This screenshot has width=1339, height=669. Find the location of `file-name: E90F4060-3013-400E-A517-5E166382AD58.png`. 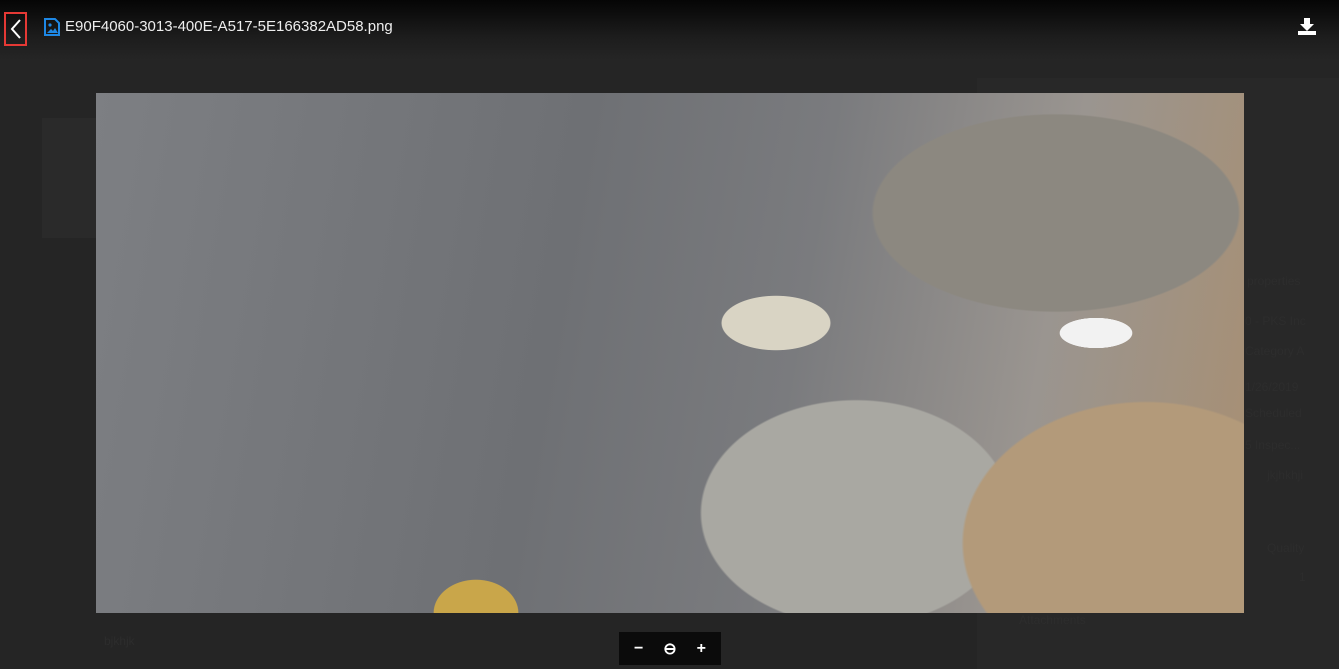

file-name: E90F4060-3013-400E-A517-5E166382AD58.png is located at coordinates (229, 26).